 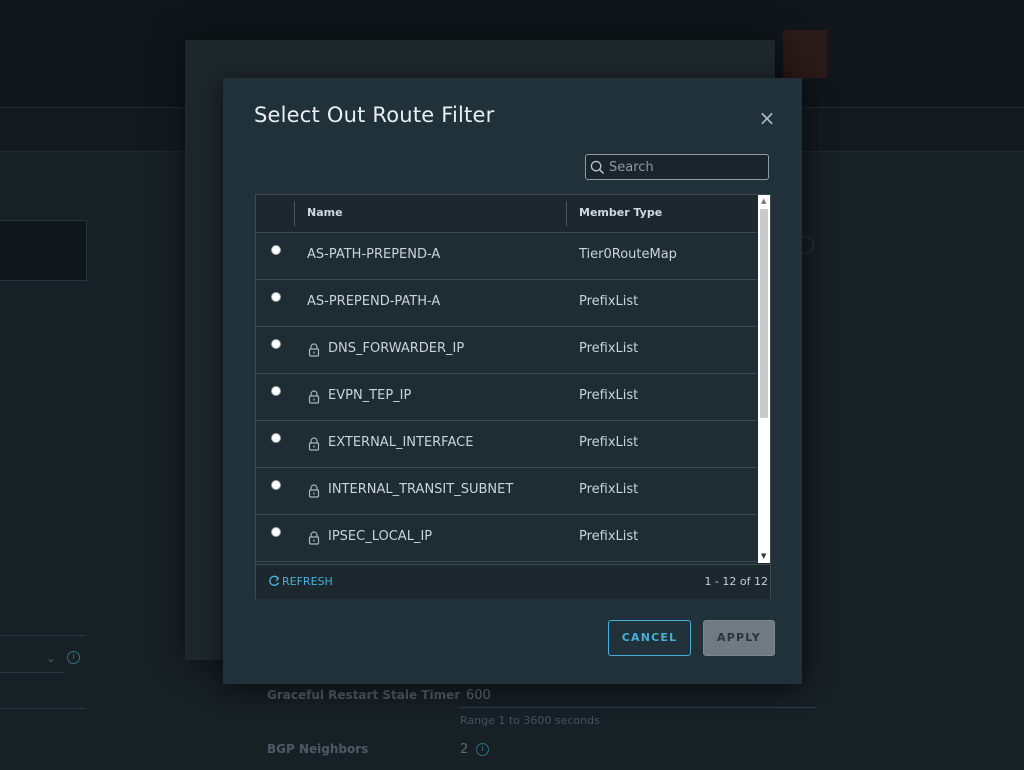 What do you see at coordinates (506, 256) in the screenshot?
I see `table-row: AS-PATH-PREPEND-A Tier0RouteMap` at bounding box center [506, 256].